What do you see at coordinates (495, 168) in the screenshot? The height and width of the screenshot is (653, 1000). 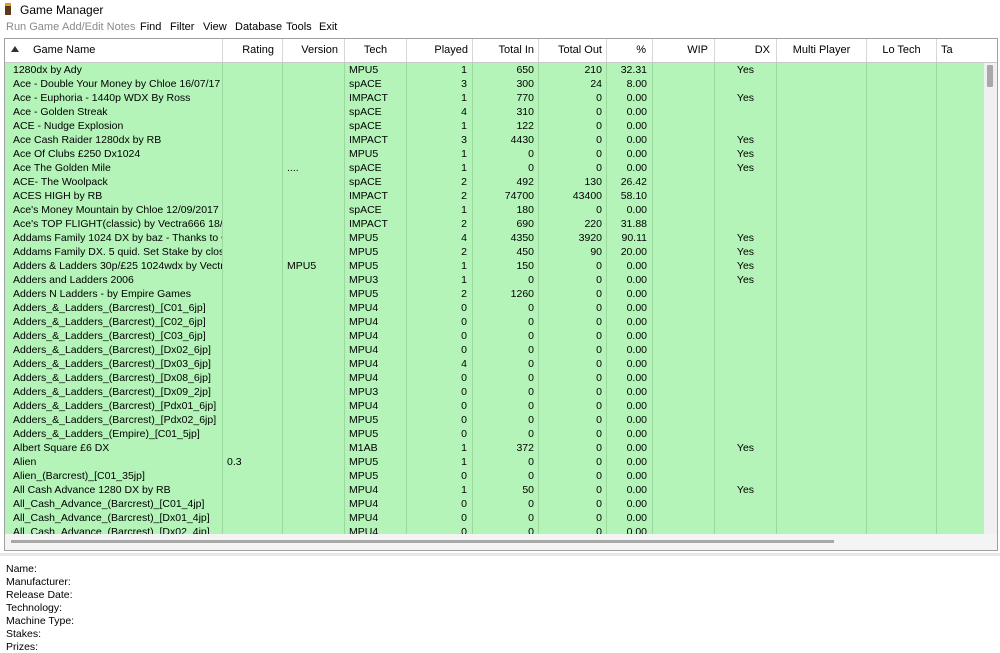 I see `table-row: Ace The Golden Mile.... spACE 1 0 0 0.00 Yes` at bounding box center [495, 168].